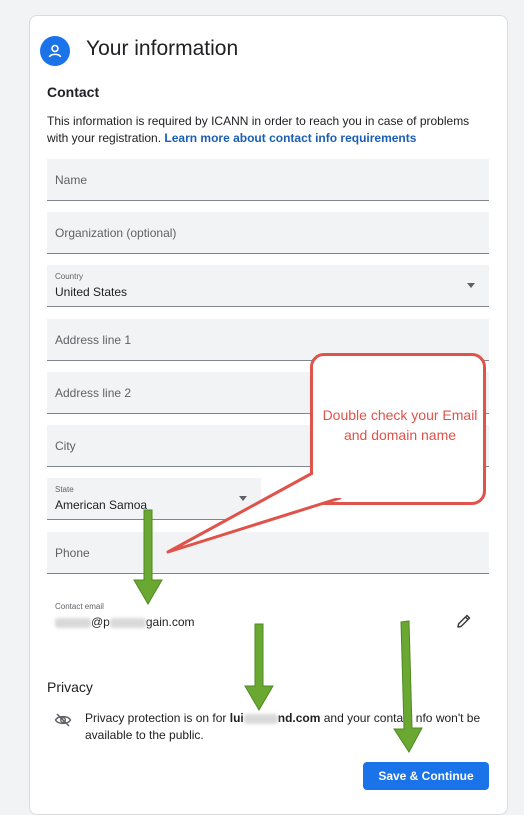 The height and width of the screenshot is (815, 524). What do you see at coordinates (333, 480) in the screenshot?
I see `callout-pointer-join` at bounding box center [333, 480].